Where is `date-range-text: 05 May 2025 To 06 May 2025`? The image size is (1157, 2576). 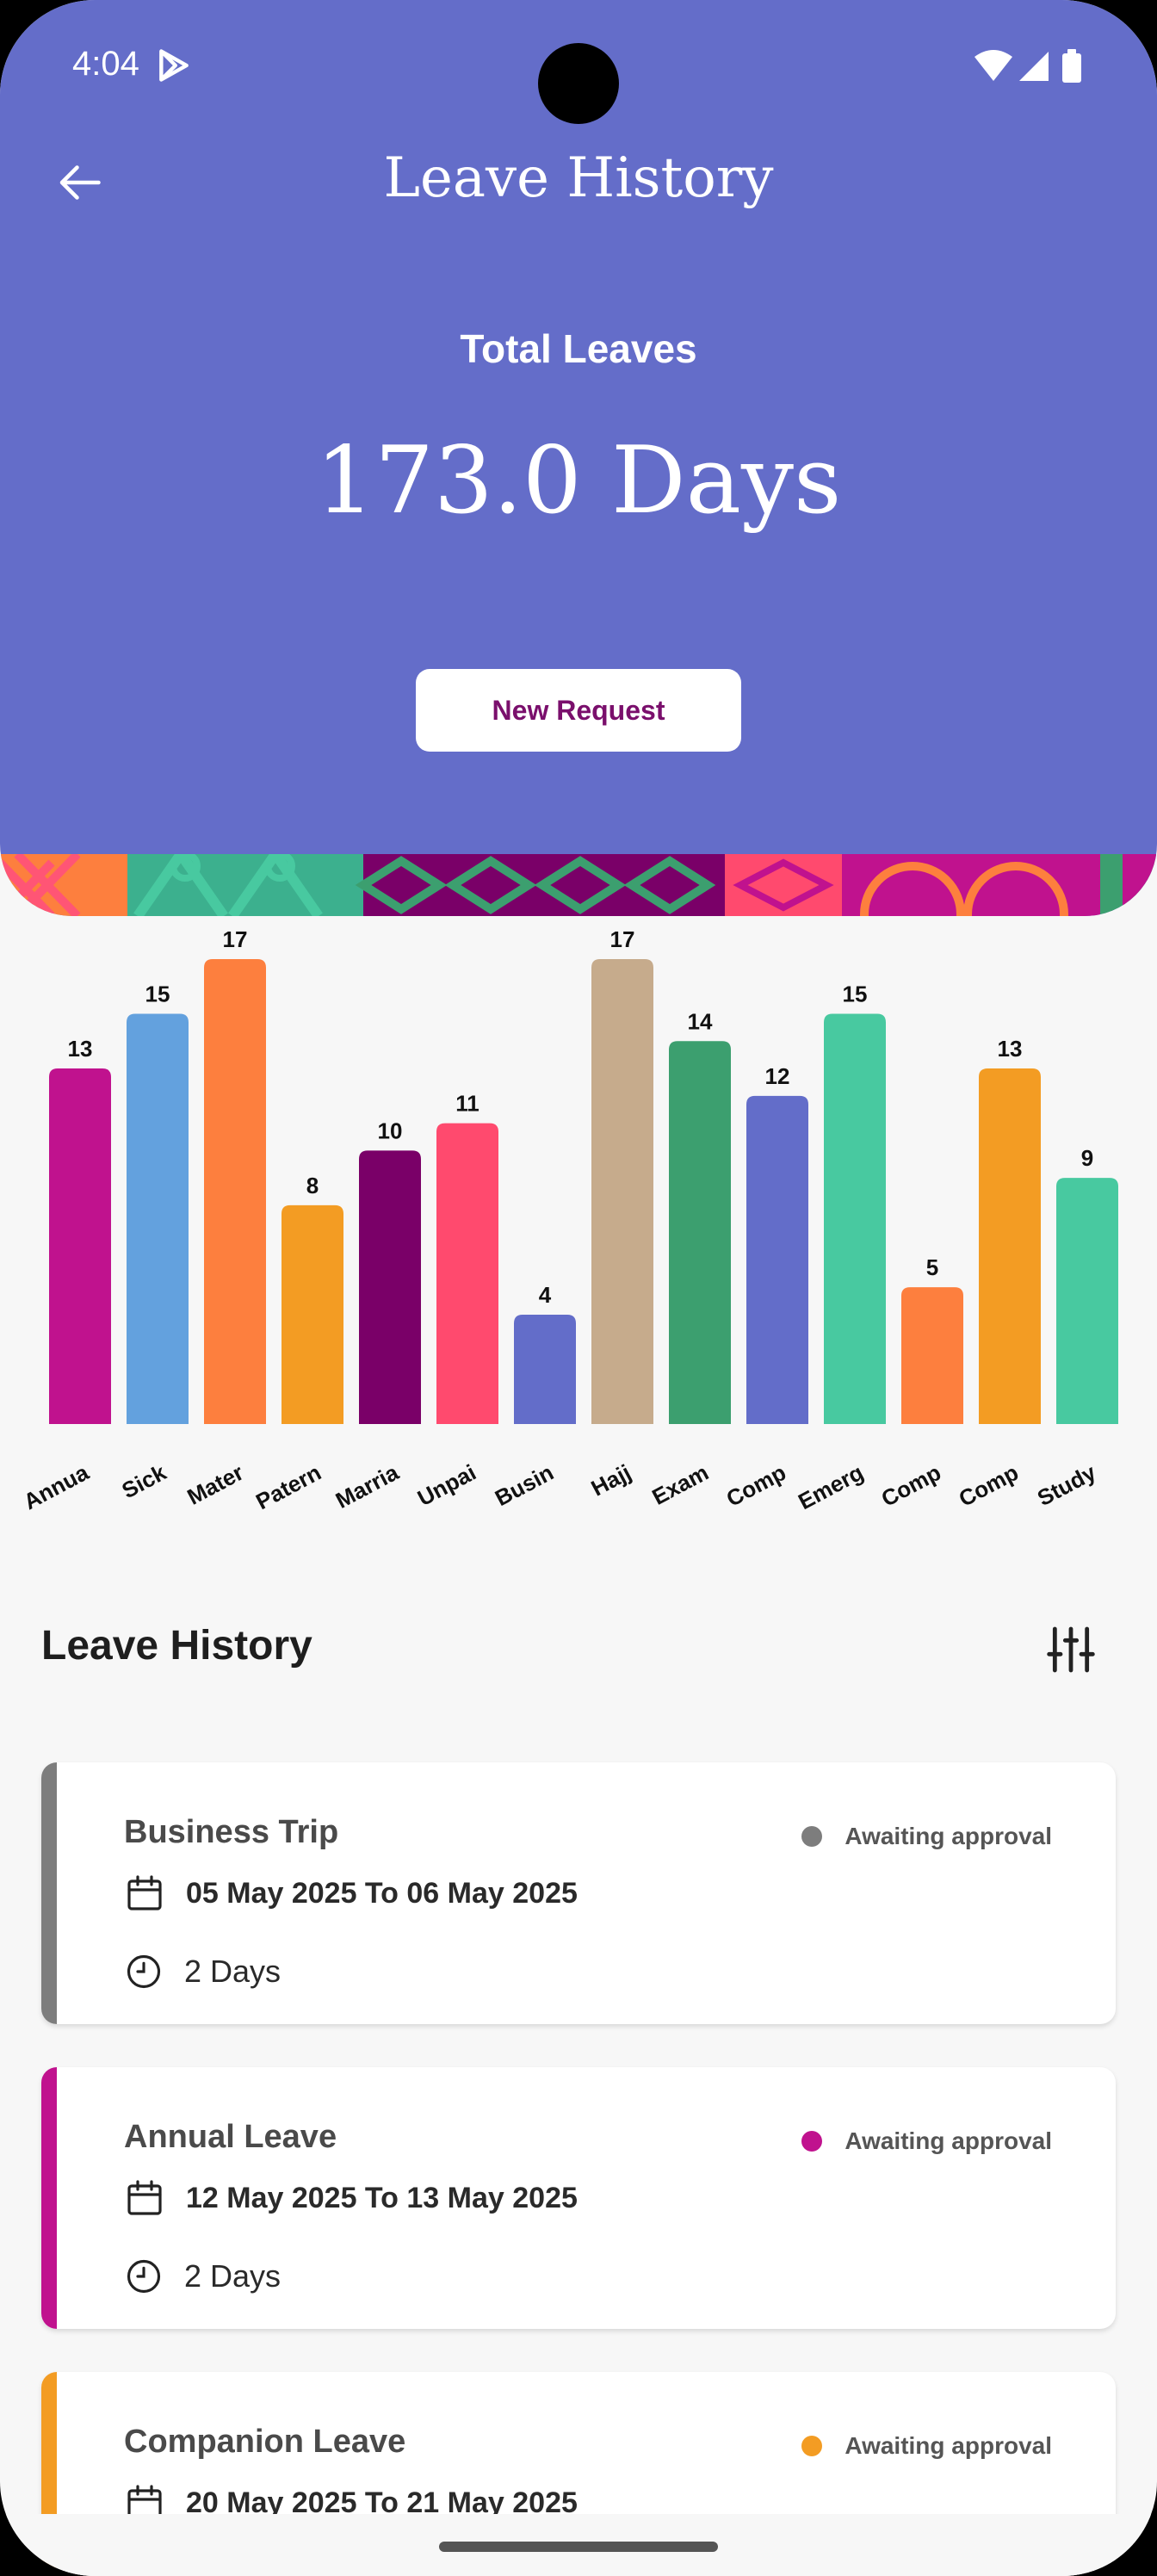
date-range-text: 05 May 2025 To 06 May 2025 is located at coordinates (382, 1893).